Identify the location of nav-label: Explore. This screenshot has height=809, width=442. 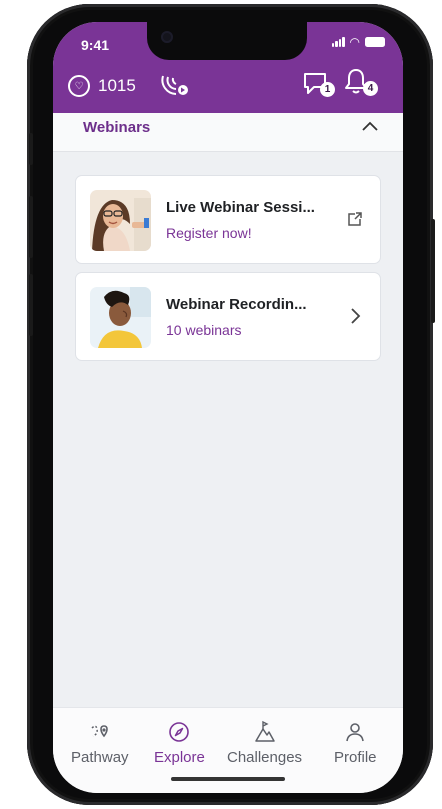
(179, 757).